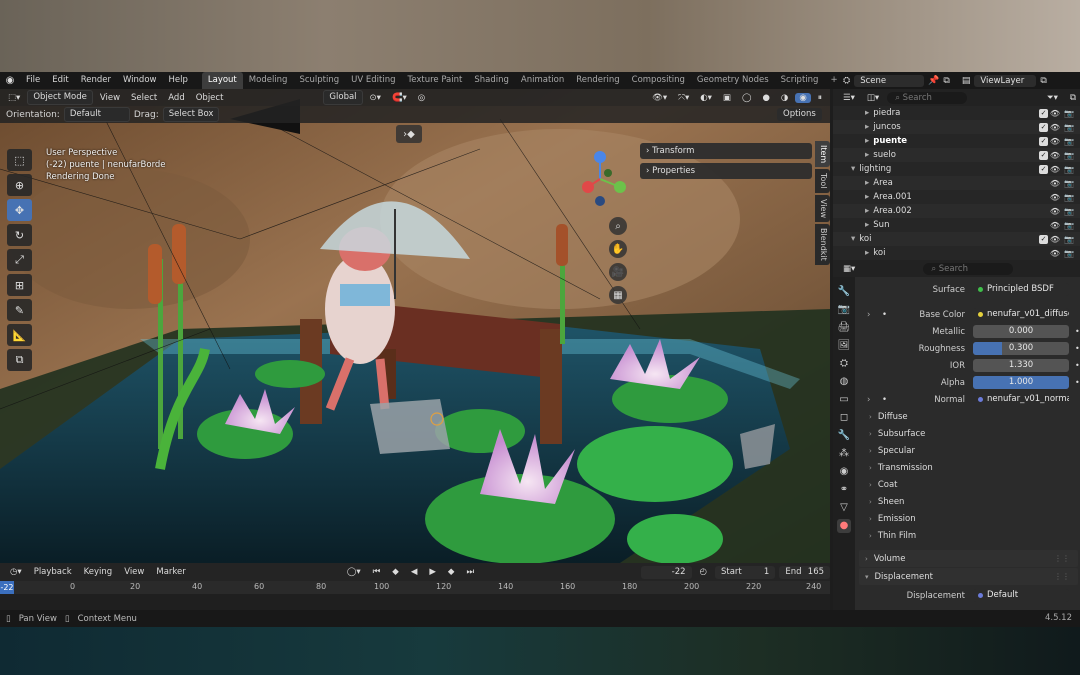 The width and height of the screenshot is (1080, 675). I want to click on grid-ortho-icon: ▦, so click(618, 295).